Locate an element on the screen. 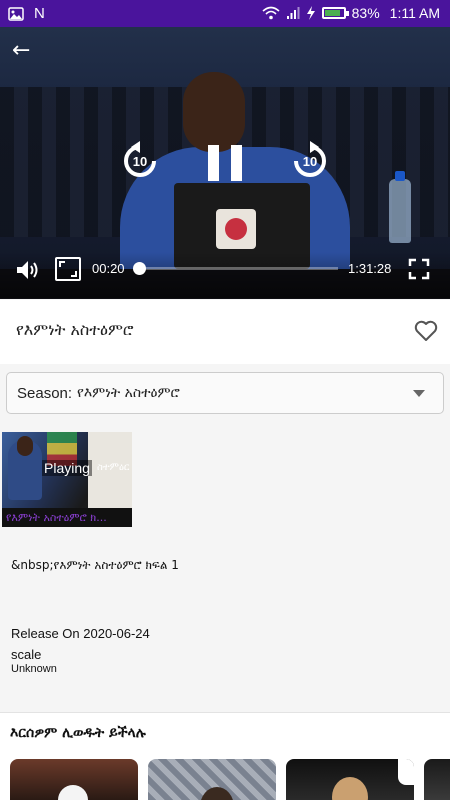 Image resolution: width=450 pixels, height=800 pixels. scale-value: Unknown is located at coordinates (34, 669).